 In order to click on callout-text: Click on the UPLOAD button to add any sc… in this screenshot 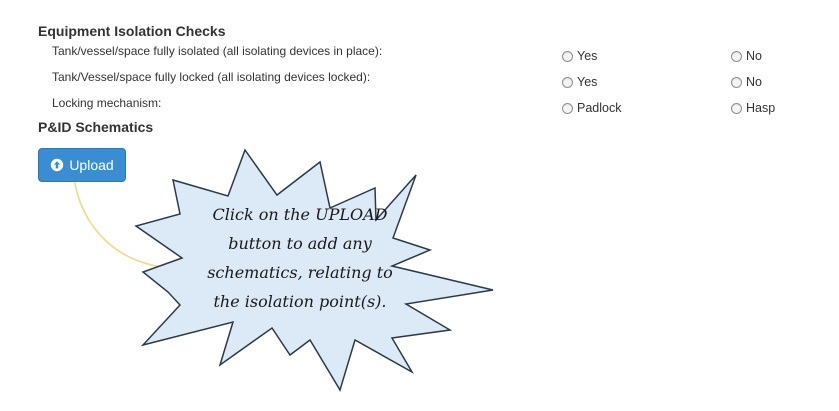, I will do `click(300, 258)`.